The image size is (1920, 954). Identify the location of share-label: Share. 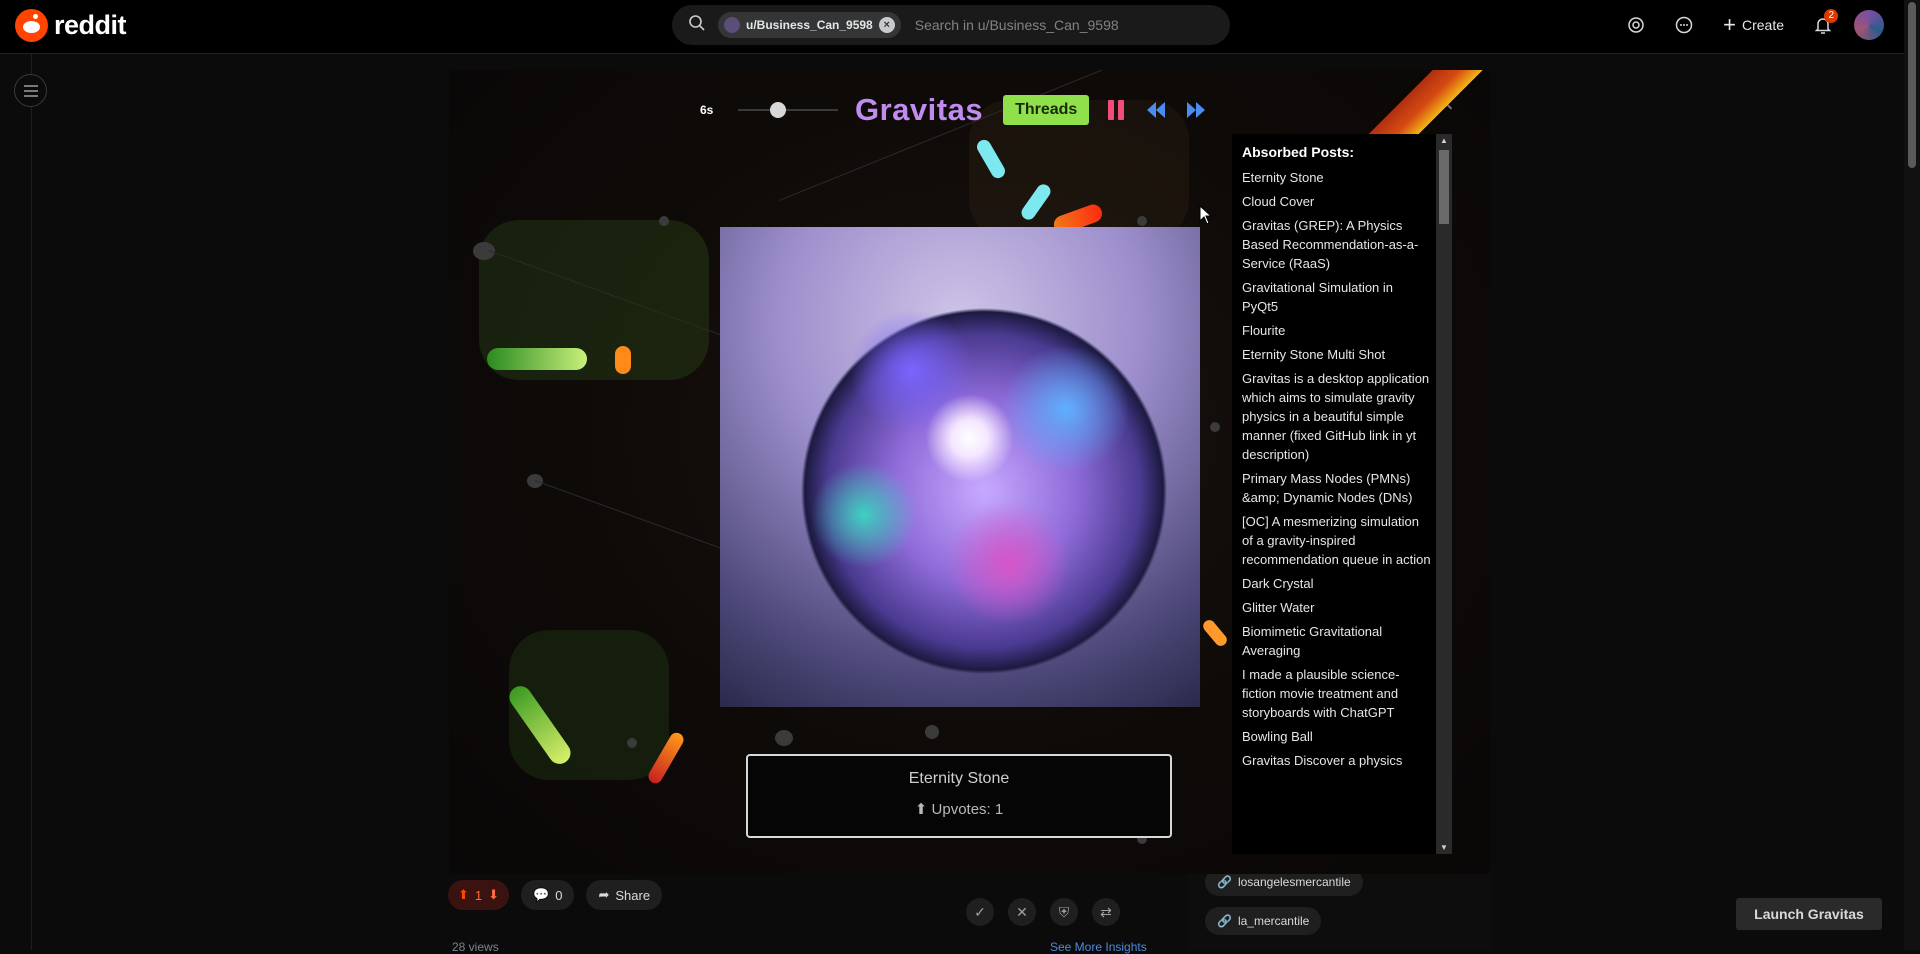
(633, 895).